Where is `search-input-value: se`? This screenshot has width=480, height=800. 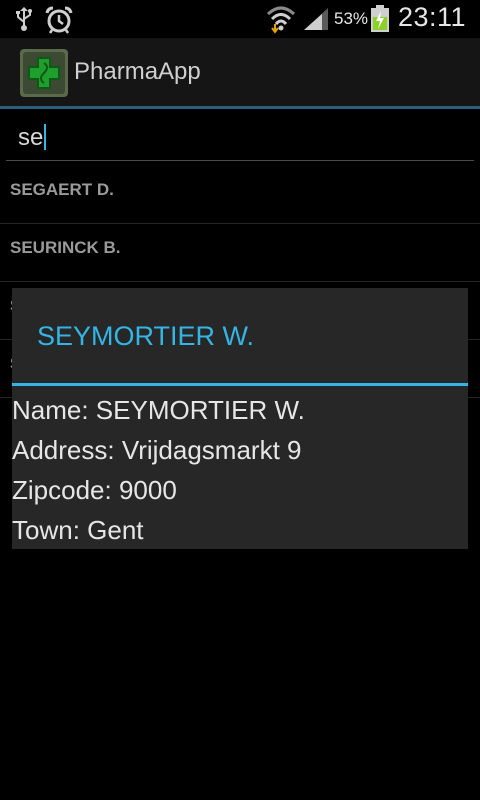 search-input-value: se is located at coordinates (31, 137).